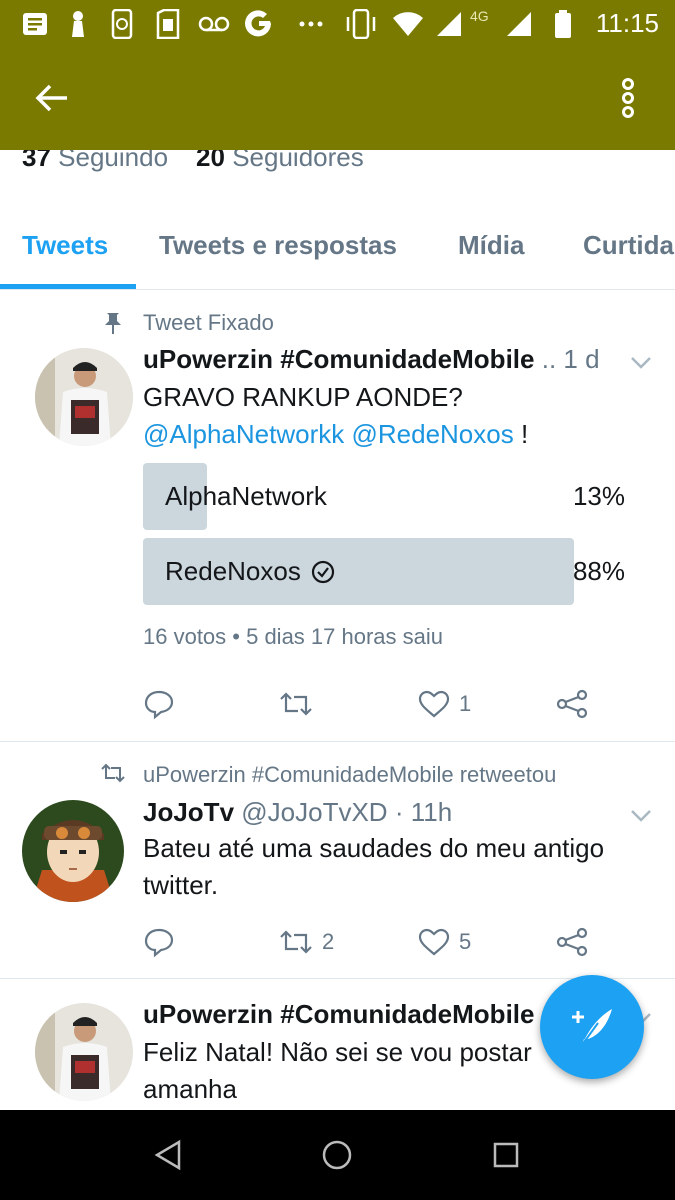 This screenshot has height=1200, width=675. Describe the element at coordinates (78, 24) in the screenshot. I see `tie-icon` at that location.